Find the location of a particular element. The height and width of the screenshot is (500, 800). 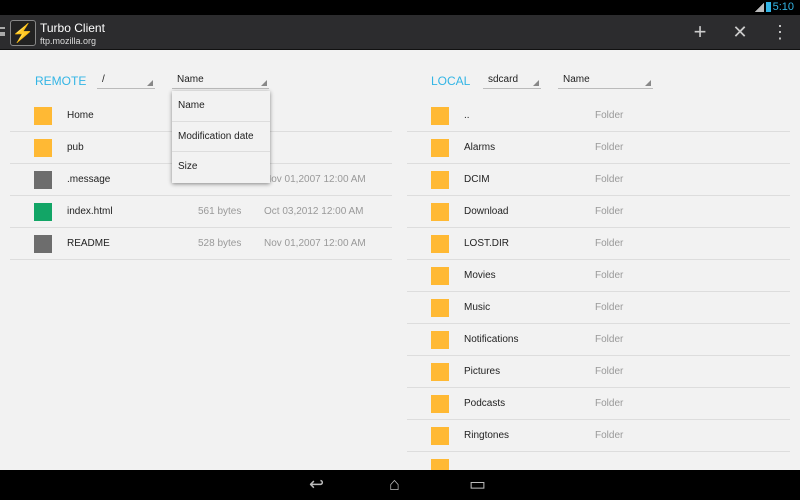

file-name: .message is located at coordinates (89, 179).